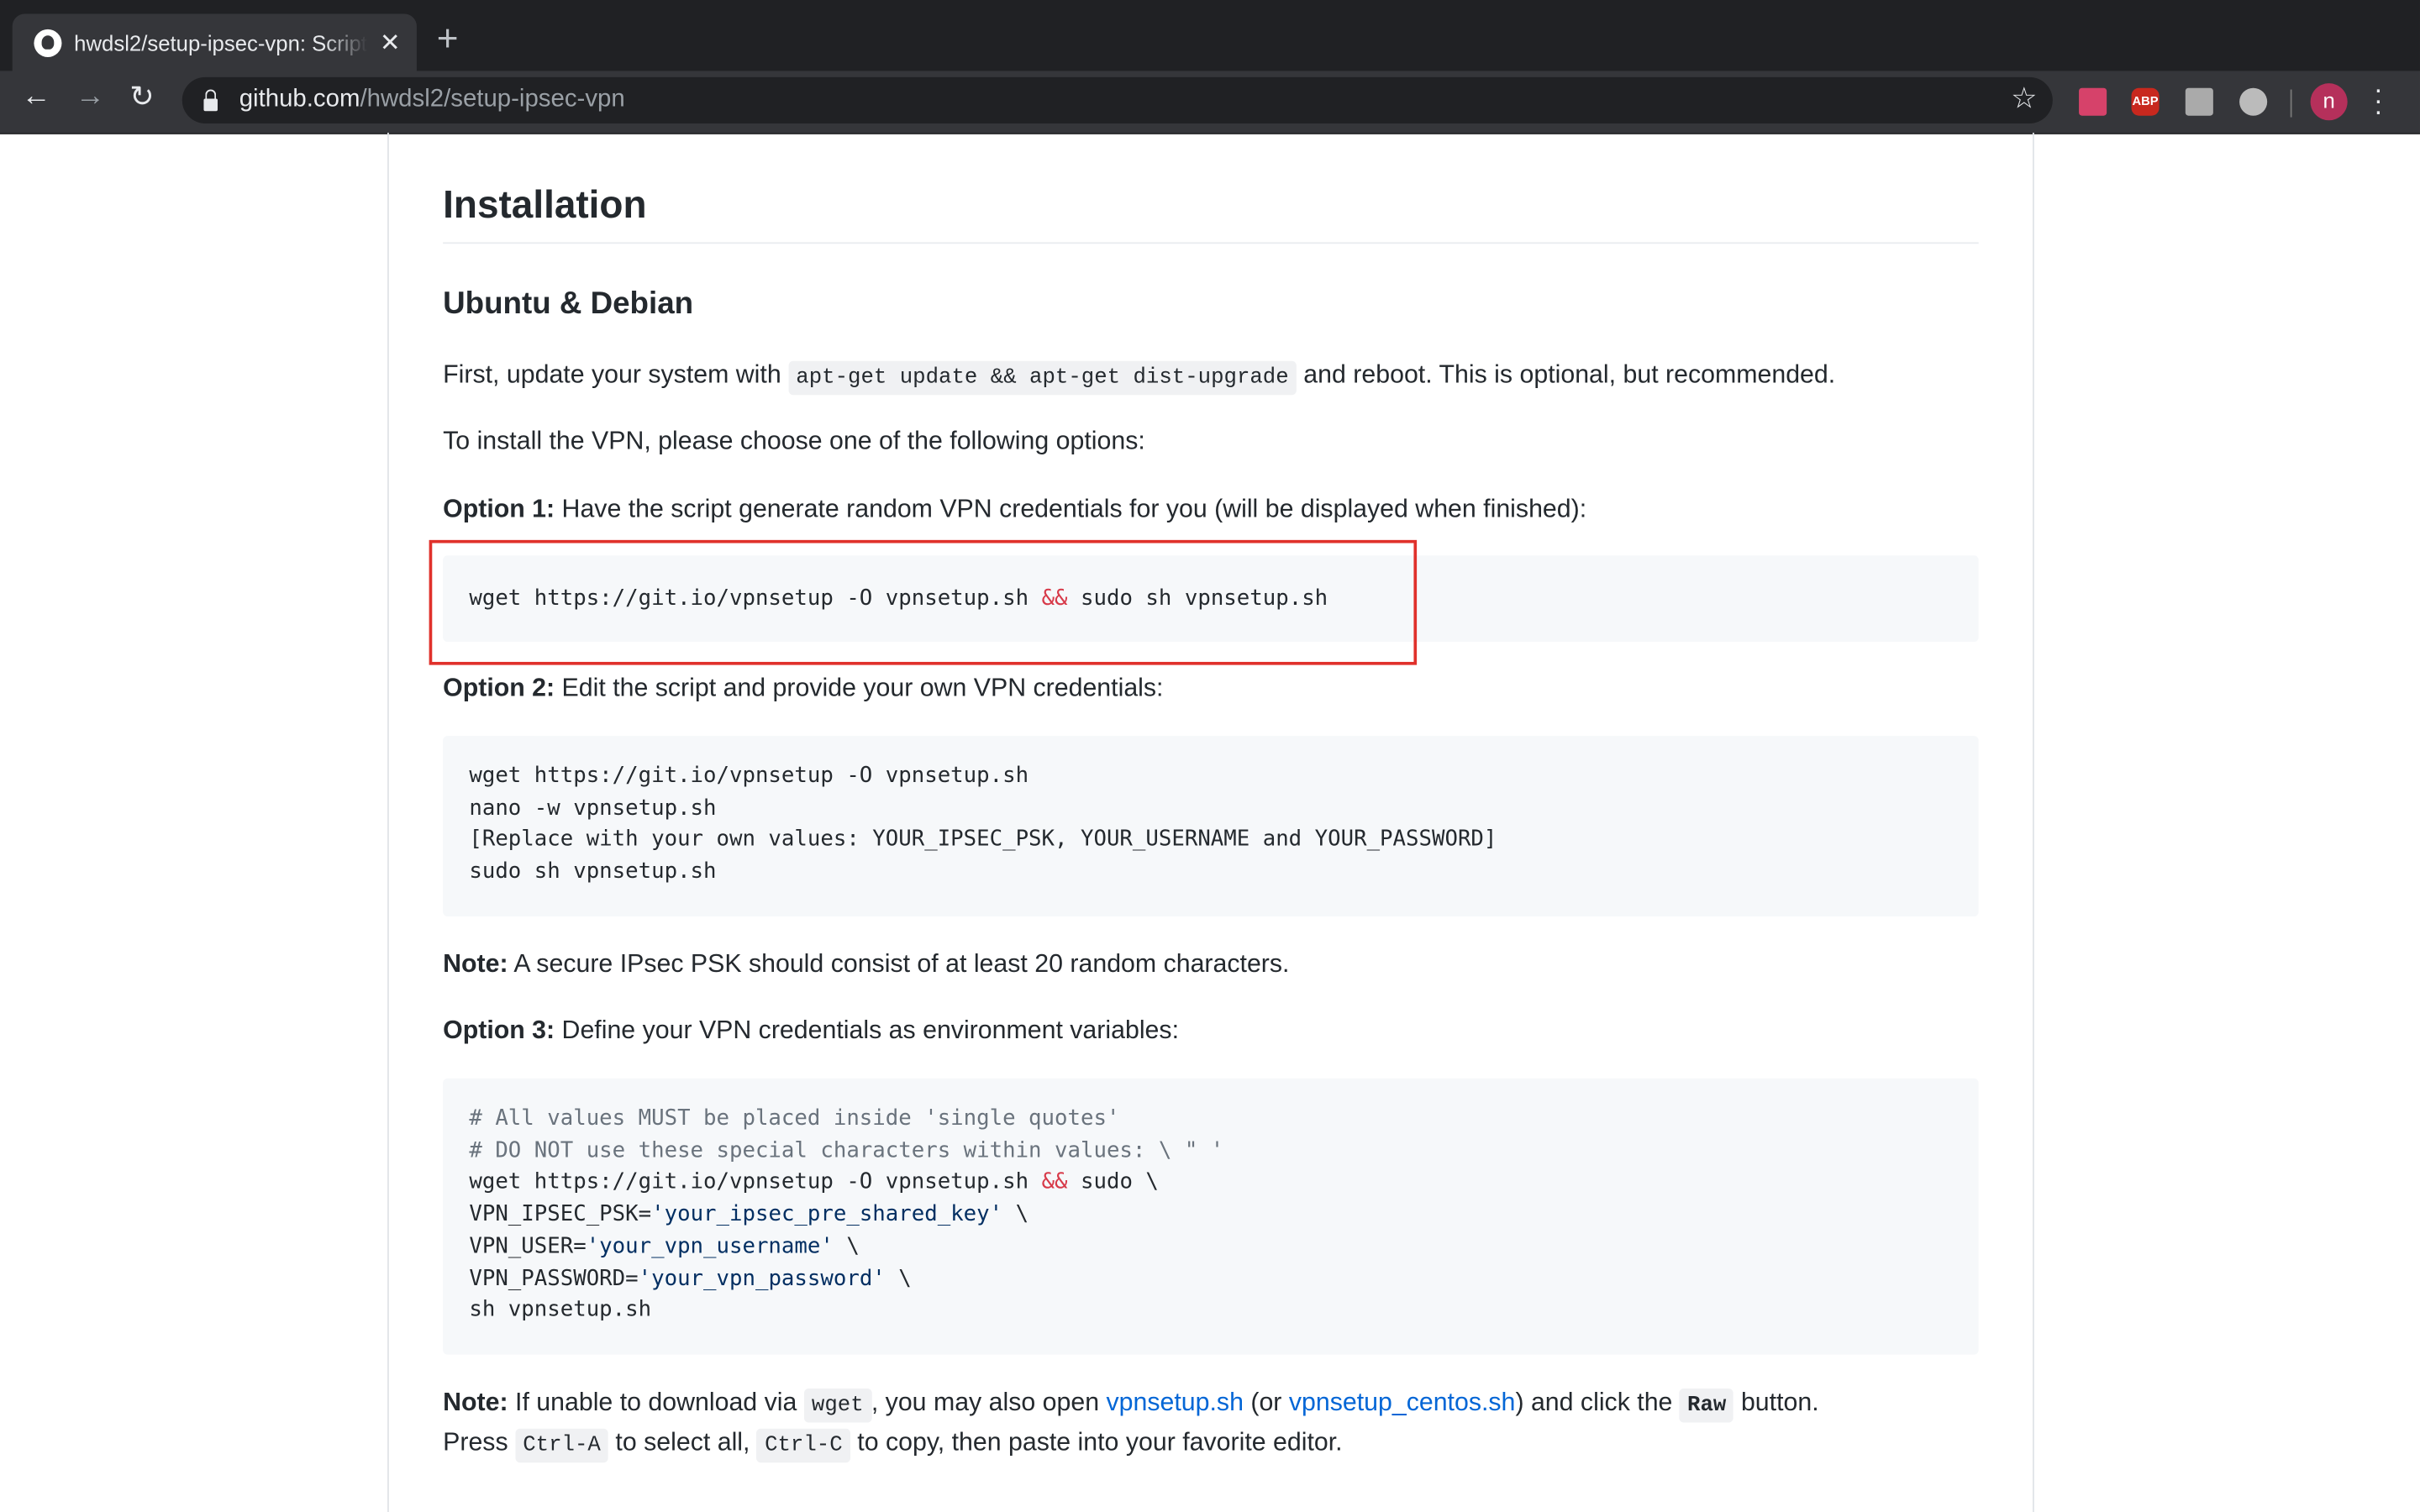 The height and width of the screenshot is (1512, 2420). Describe the element at coordinates (762, 1278) in the screenshot. I see `code-string: 'your_vpn_password'` at that location.